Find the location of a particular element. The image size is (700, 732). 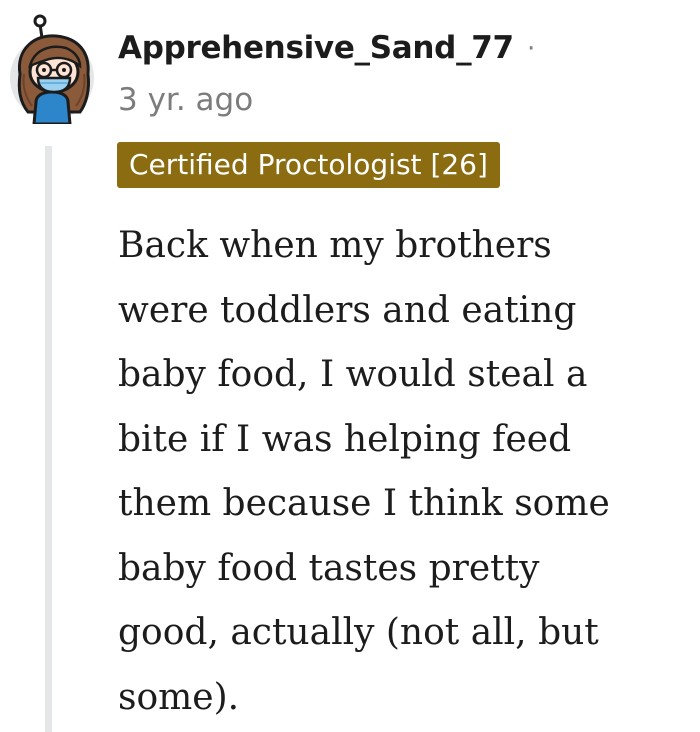

comment-text-line: good, actually (not all, but is located at coordinates (358, 632).